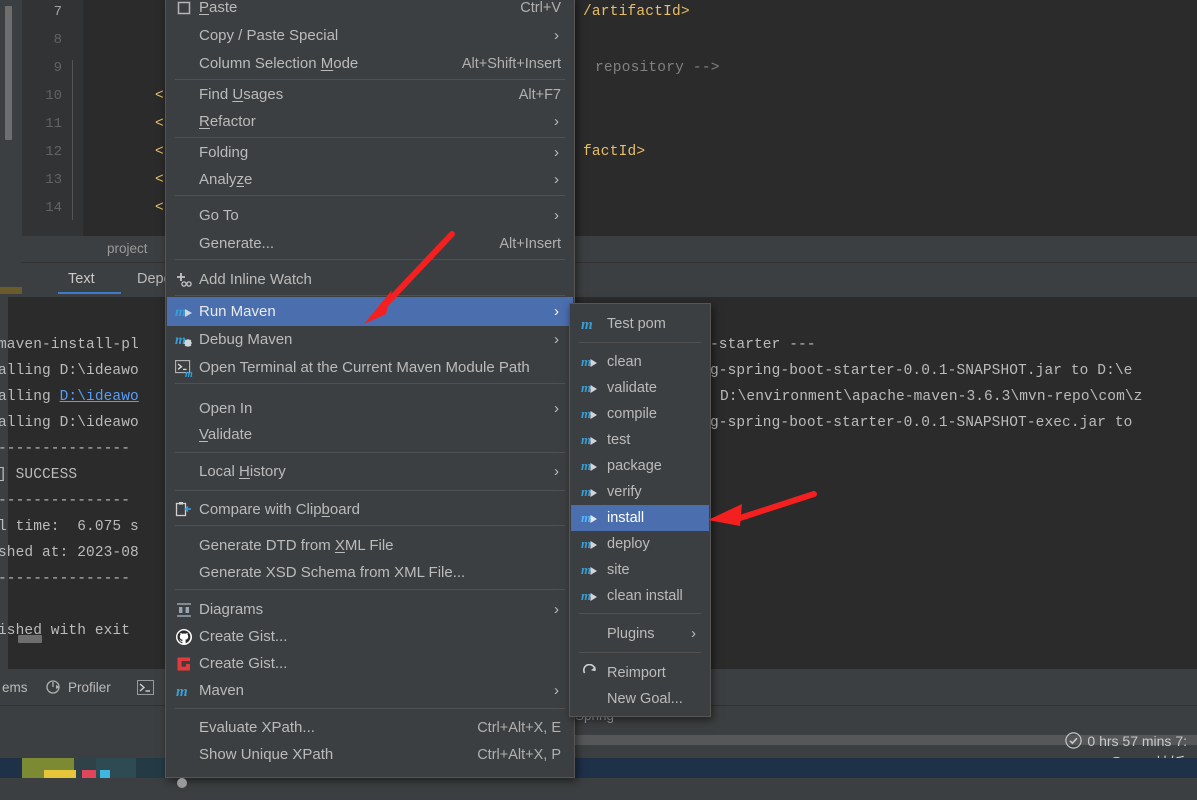  What do you see at coordinates (184, 637) in the screenshot?
I see `github-icon` at bounding box center [184, 637].